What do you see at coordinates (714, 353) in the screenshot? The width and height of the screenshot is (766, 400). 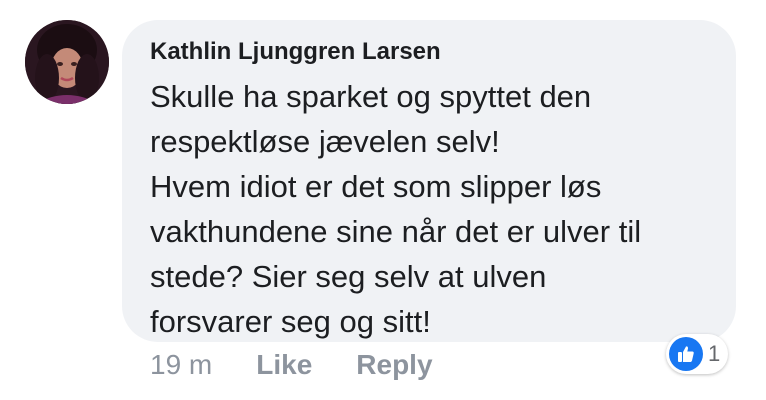 I see `reaction-count: 1` at bounding box center [714, 353].